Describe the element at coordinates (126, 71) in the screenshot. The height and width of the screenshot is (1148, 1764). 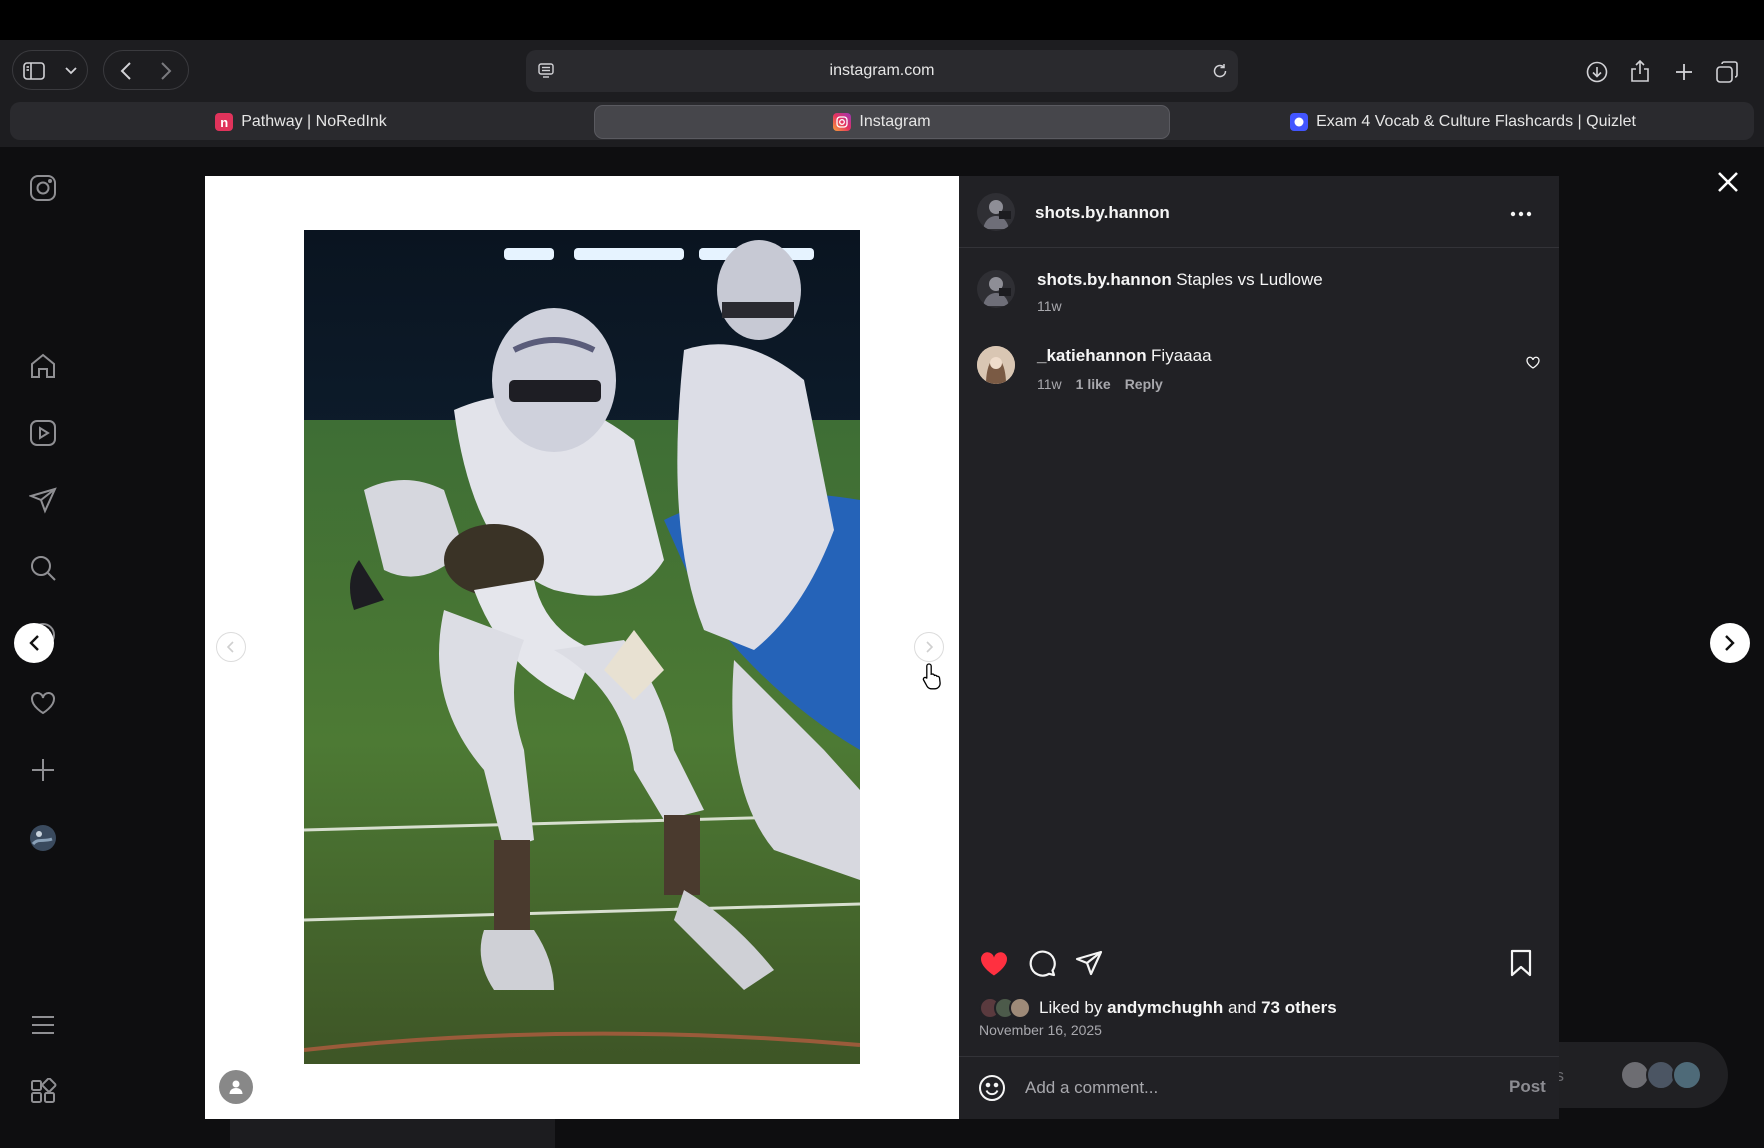
I see `back-icon` at that location.